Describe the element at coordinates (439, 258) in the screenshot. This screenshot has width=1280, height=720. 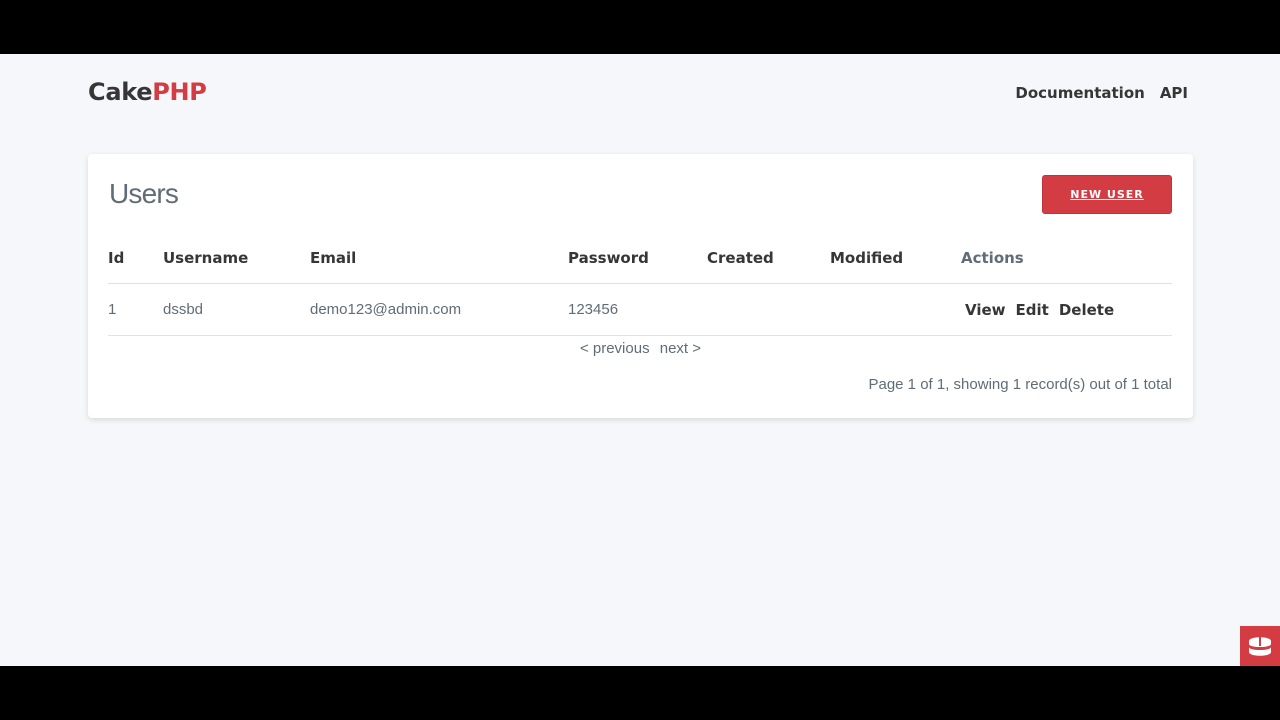
I see `column-header-email: Email` at that location.